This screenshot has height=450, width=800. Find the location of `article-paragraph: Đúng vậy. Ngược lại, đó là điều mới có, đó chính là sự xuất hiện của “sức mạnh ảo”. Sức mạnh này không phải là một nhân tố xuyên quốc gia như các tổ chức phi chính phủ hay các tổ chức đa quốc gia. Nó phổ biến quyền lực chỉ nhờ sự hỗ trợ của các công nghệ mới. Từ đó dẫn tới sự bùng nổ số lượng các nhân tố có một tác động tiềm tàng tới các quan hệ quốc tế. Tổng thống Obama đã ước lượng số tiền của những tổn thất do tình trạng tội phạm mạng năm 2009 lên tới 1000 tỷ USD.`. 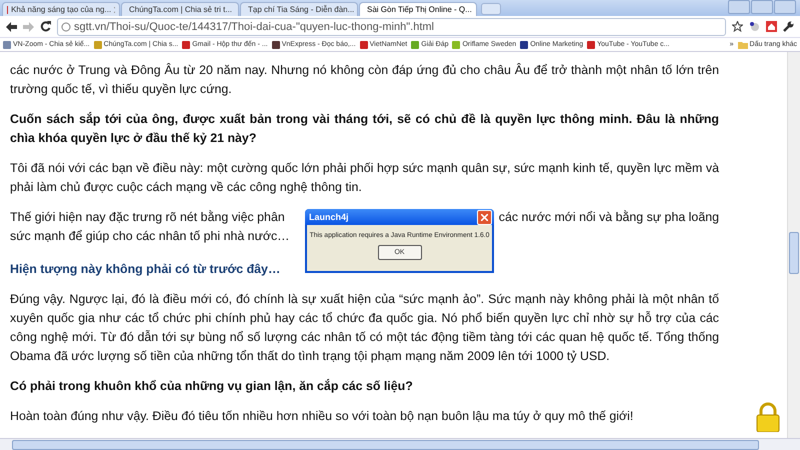

article-paragraph: Đúng vậy. Ngược lại, đó là điều mới có, đó chính là sự xuất hiện của “sức mạnh ảo”. Sức mạnh này không phải là một nhân tố xuyên quốc gia như các tổ chức phi chính phủ hay các tổ chức đa quốc gia. Nó phổ biến quyền lực chỉ nhờ sự hỗ trợ của các công nghệ mới. Từ đó dẫn tới sự bùng nổ số lượng các nhân tố có một tác động tiềm tàng tới các quan hệ quốc tế. Tổng thống Obama đã ước lượng số tiền của những tổn thất do tình trạng tội phạm mạng năm 2009 lên tới 1000 tỷ USD. is located at coordinates (364, 328).